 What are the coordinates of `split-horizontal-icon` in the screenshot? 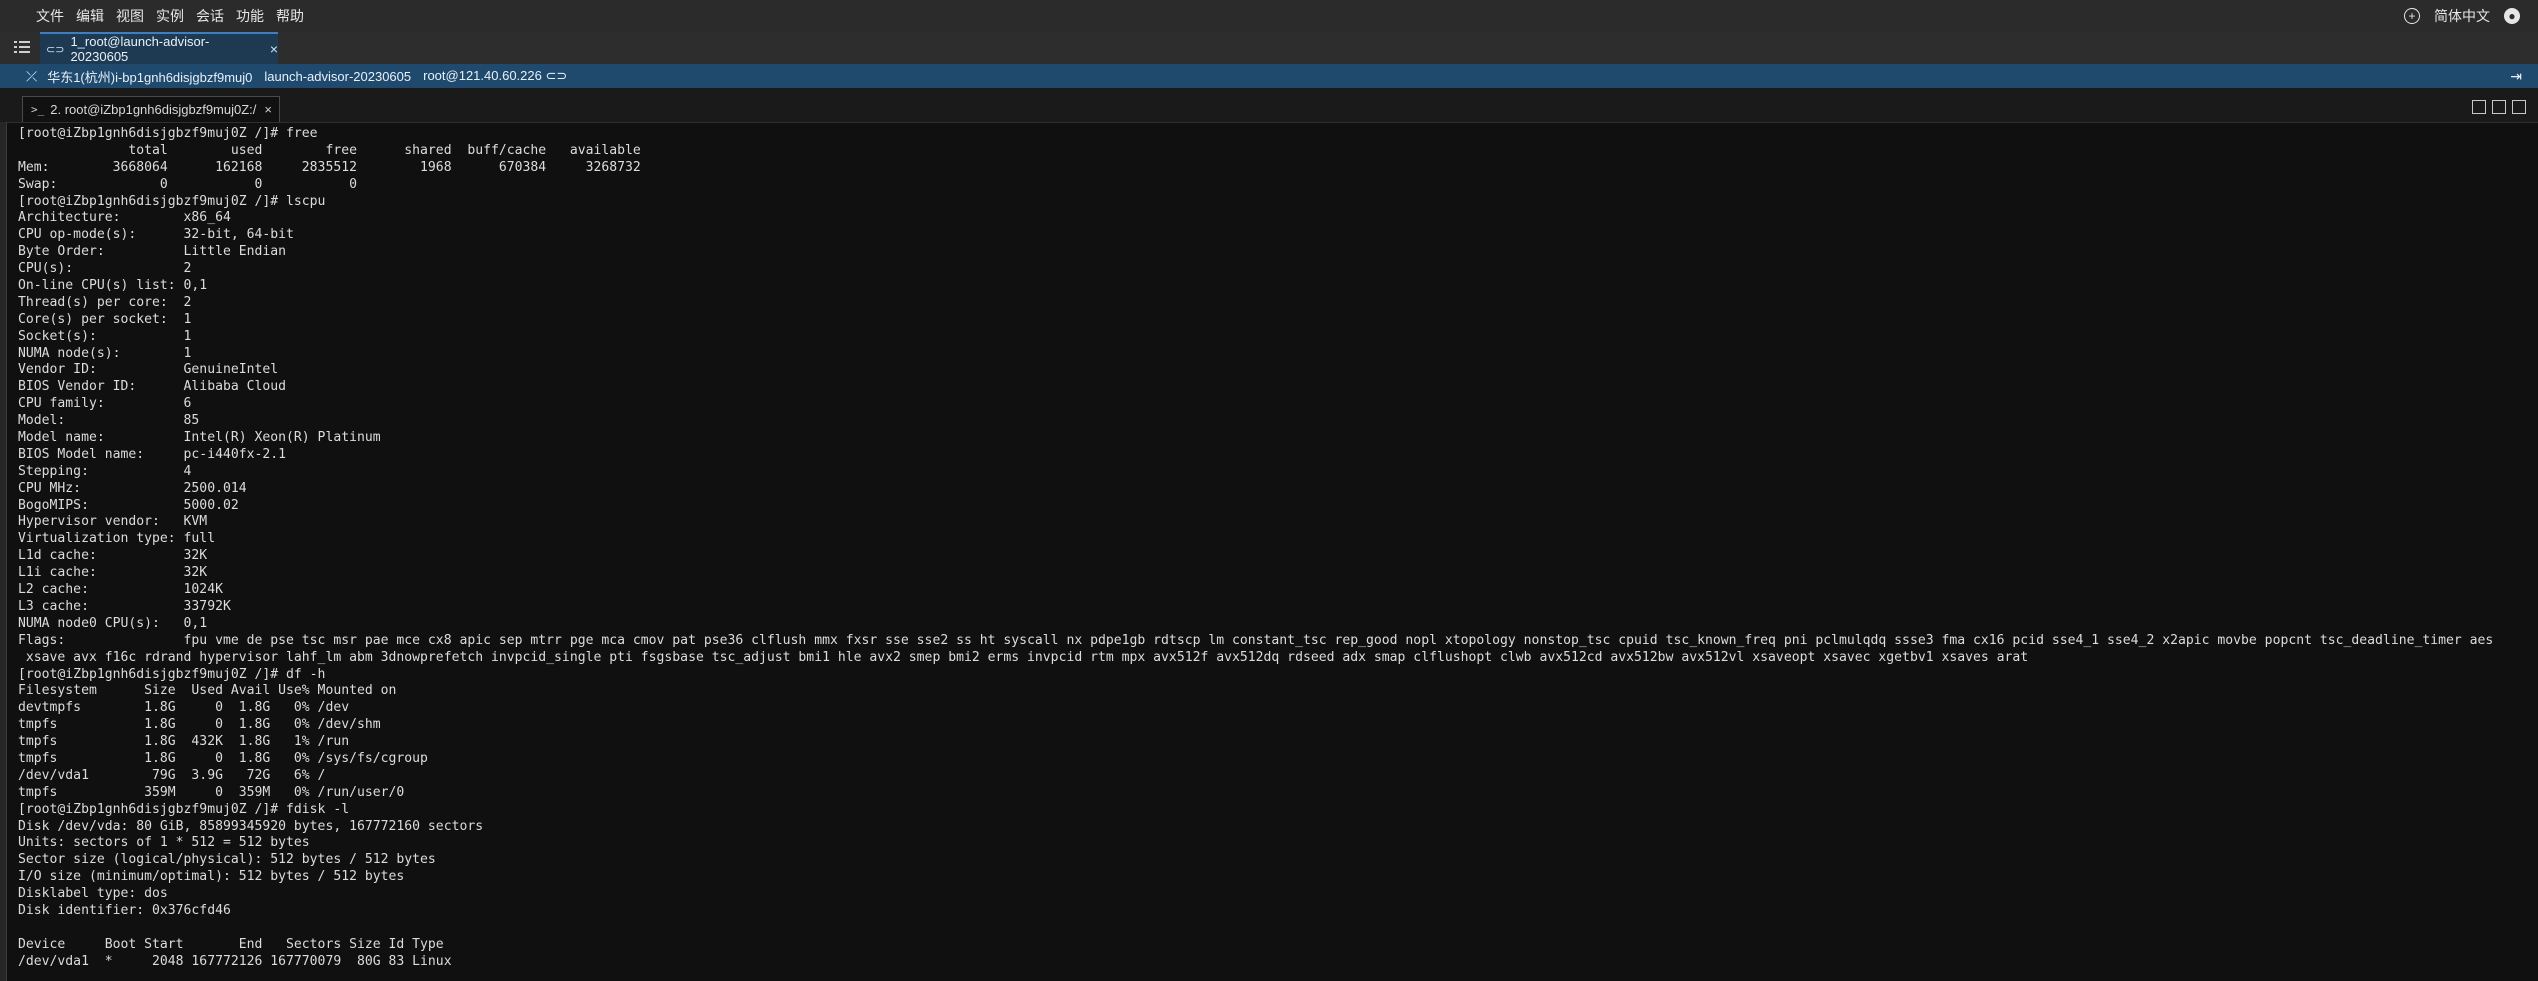 It's located at (2519, 107).